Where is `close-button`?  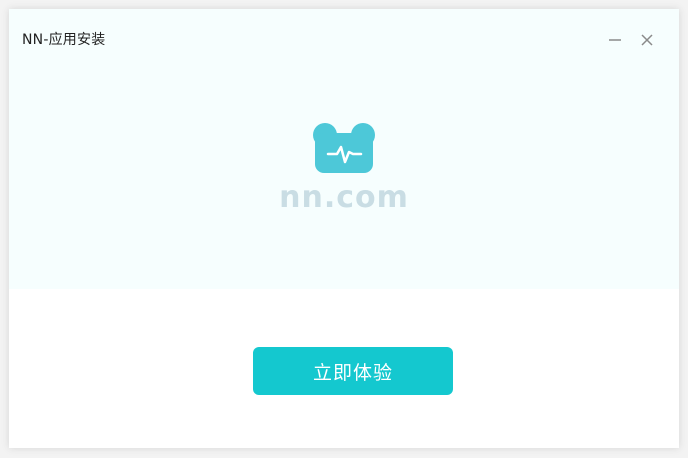
close-button is located at coordinates (647, 40).